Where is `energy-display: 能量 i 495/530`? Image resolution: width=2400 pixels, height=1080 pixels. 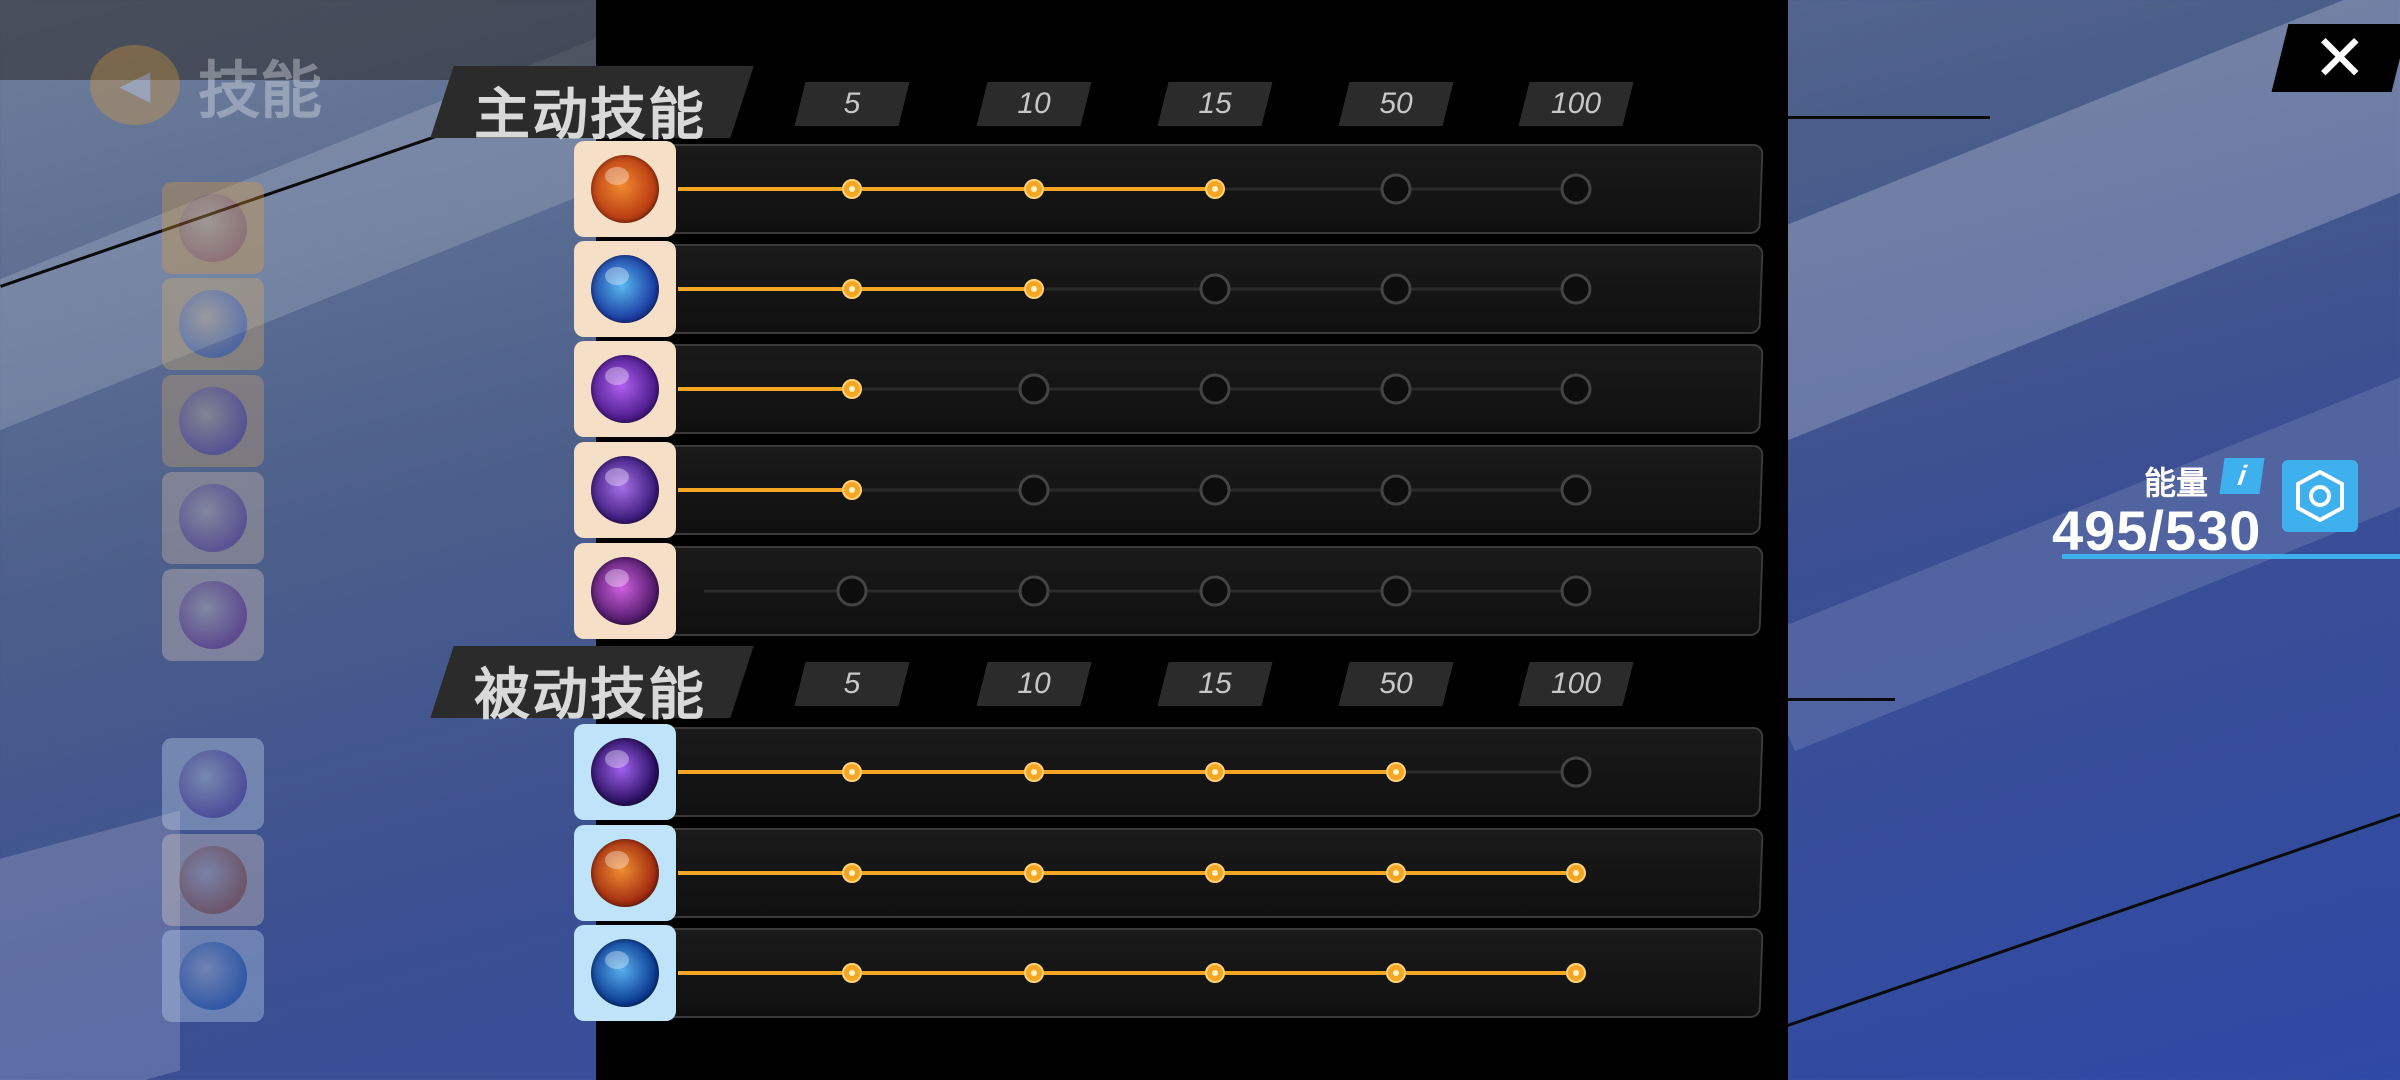
energy-display: 能量 i 495/530 is located at coordinates (2226, 506).